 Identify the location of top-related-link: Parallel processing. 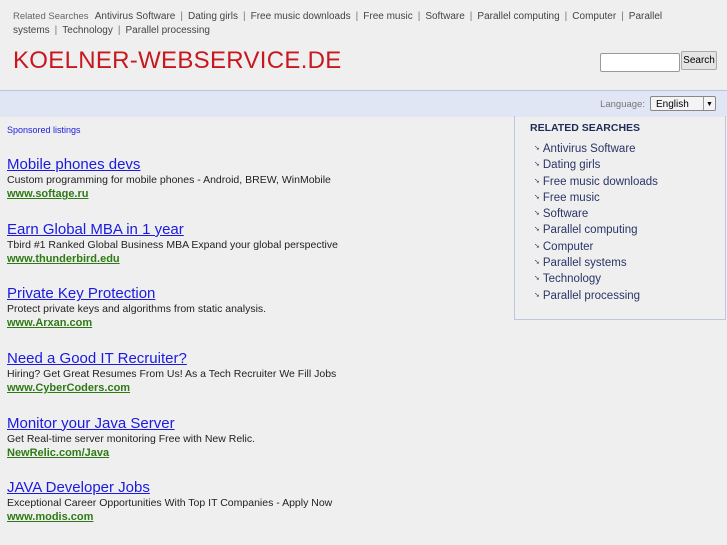
(167, 30).